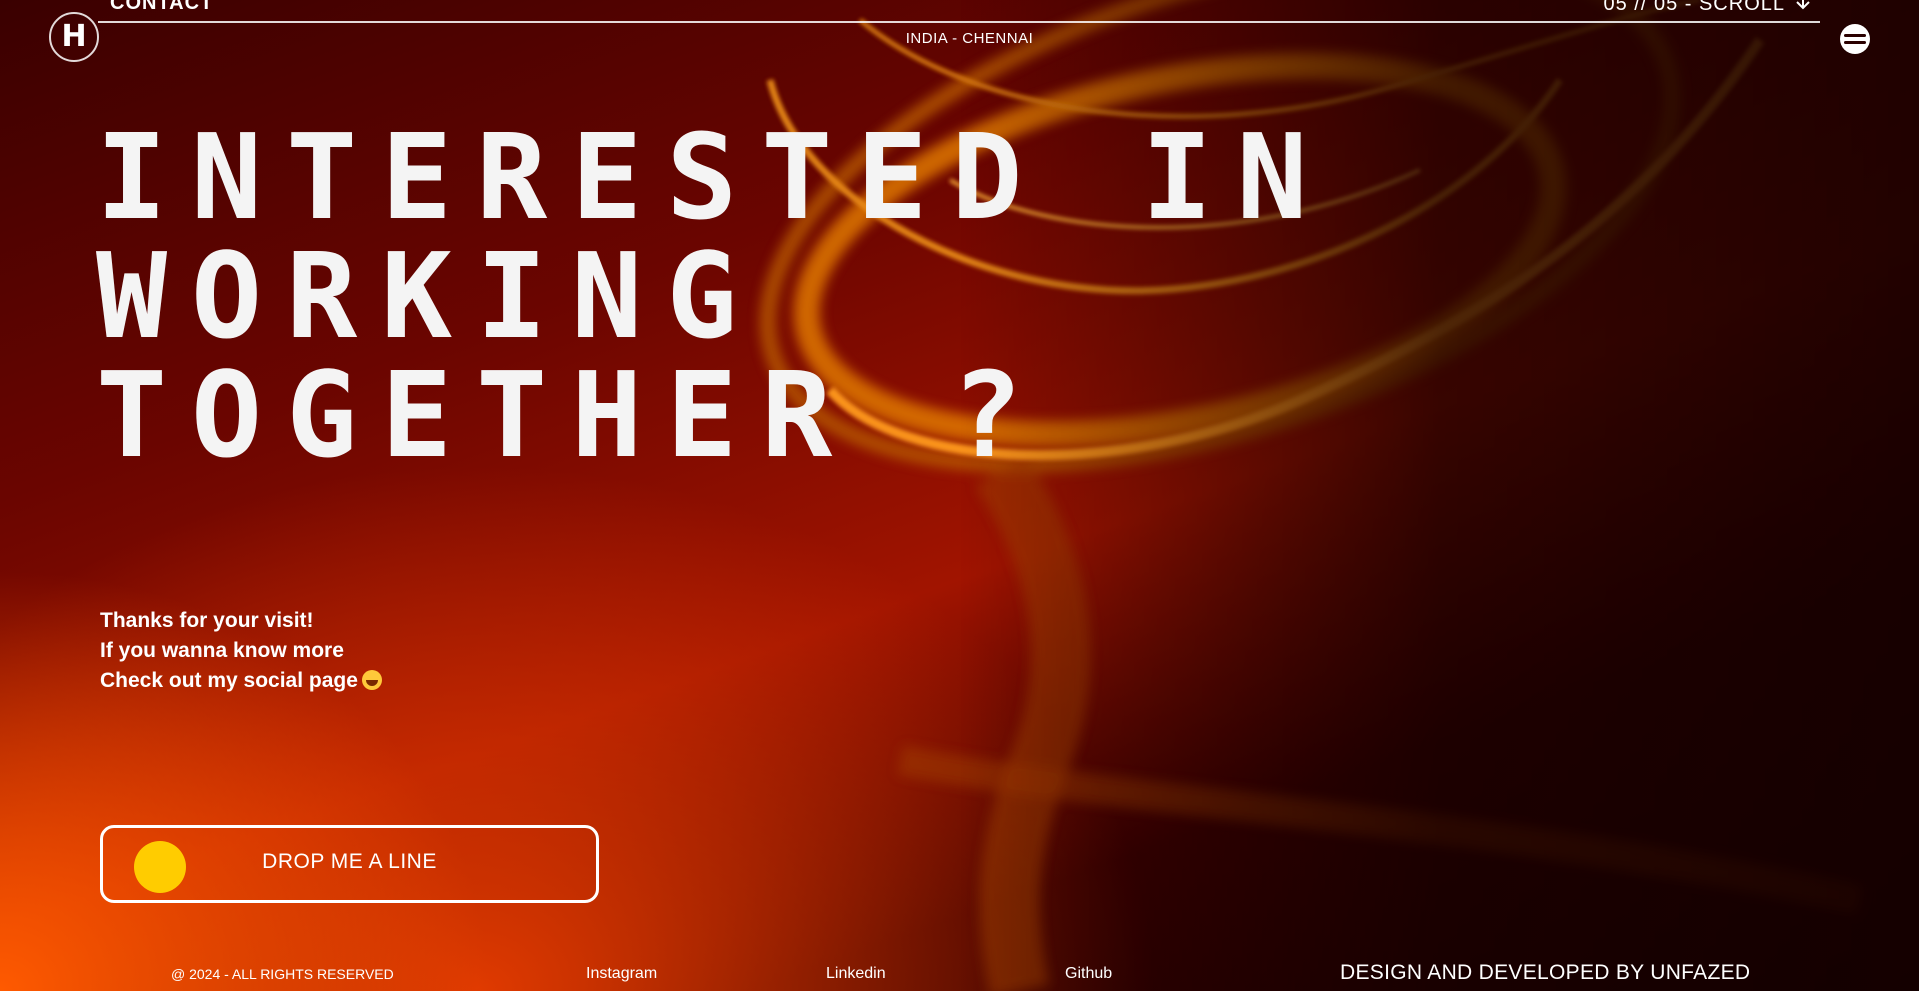 This screenshot has height=991, width=1919. I want to click on scroll-indicator: 05 // 05 - SCROLL, so click(1707, 8).